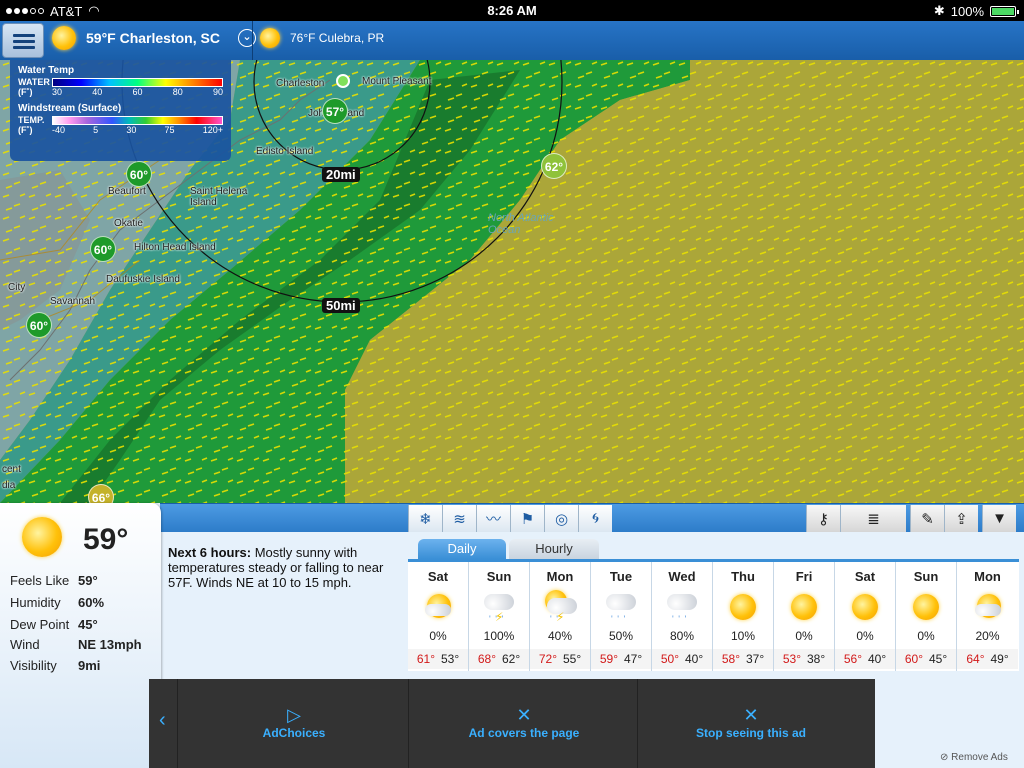 This screenshot has height=768, width=1024. Describe the element at coordinates (137, 82) in the screenshot. I see `water-temp-scale` at that location.